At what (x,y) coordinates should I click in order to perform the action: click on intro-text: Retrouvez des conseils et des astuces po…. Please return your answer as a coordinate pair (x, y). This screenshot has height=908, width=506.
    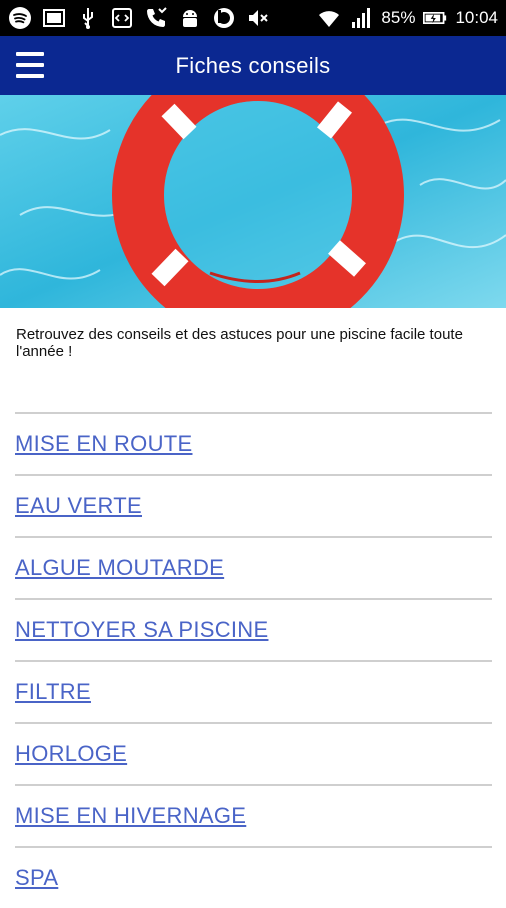
    Looking at the image, I should click on (239, 343).